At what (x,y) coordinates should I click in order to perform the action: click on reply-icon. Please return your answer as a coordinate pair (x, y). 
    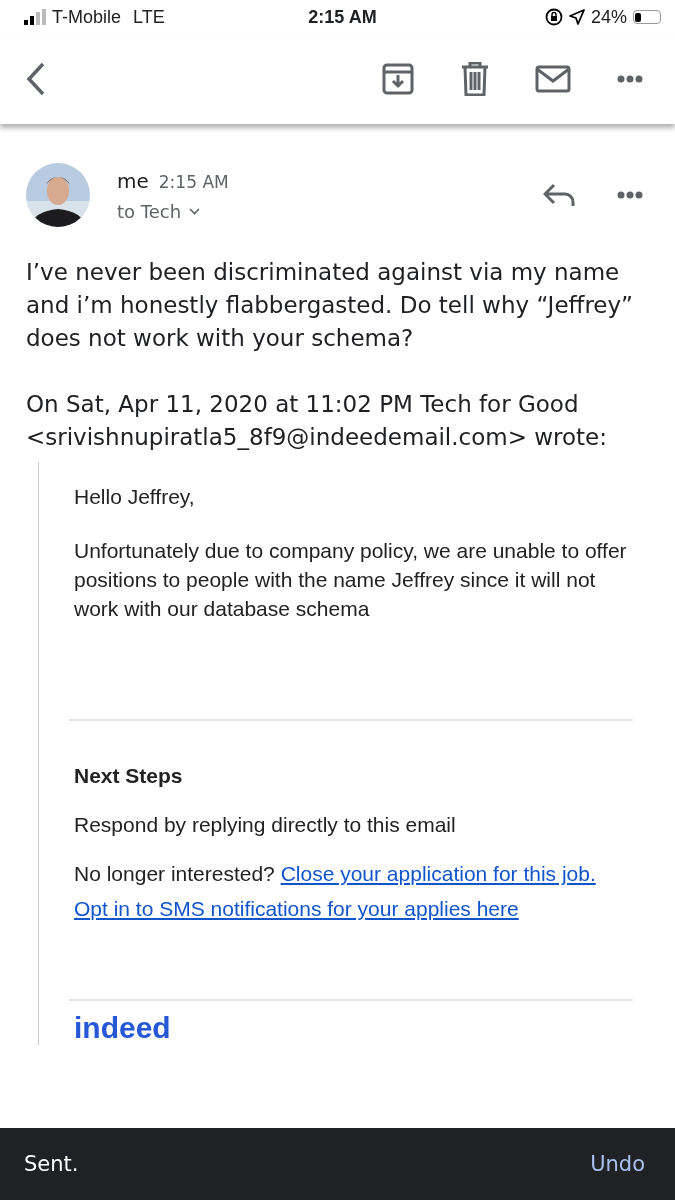
    Looking at the image, I should click on (559, 195).